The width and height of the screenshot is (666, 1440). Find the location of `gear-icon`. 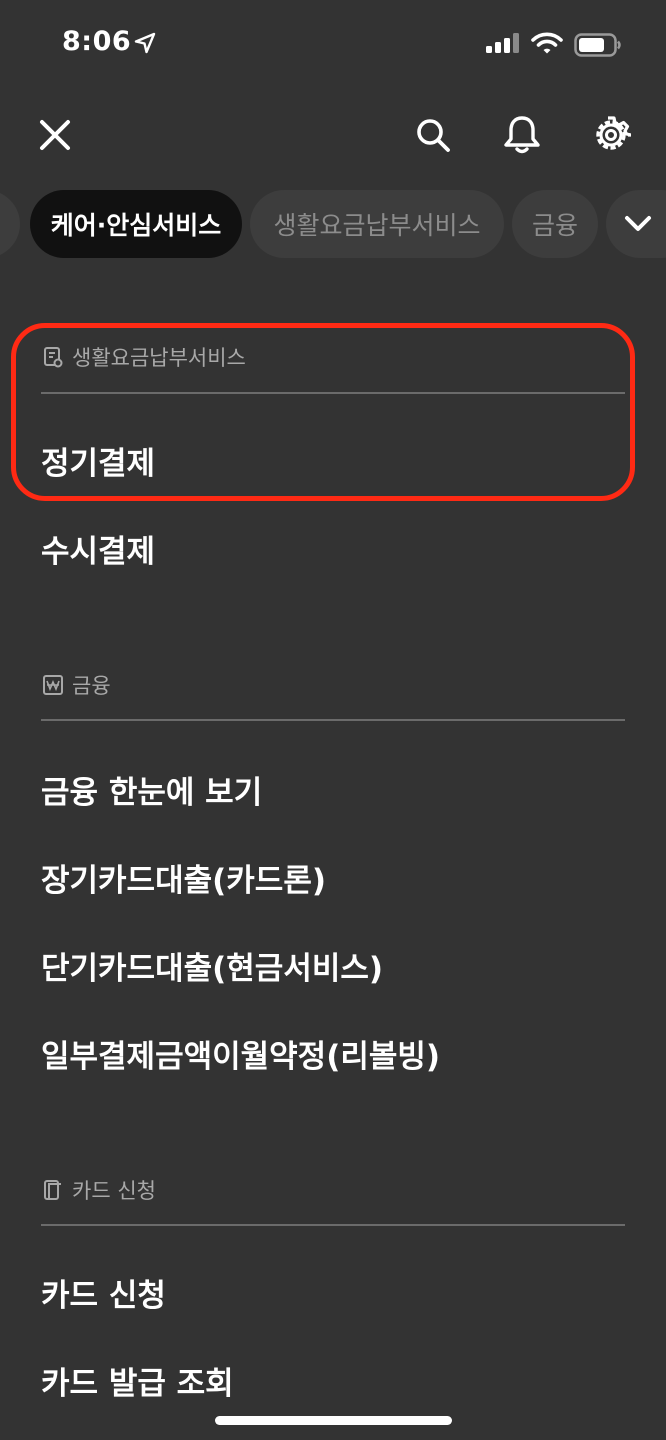

gear-icon is located at coordinates (613, 133).